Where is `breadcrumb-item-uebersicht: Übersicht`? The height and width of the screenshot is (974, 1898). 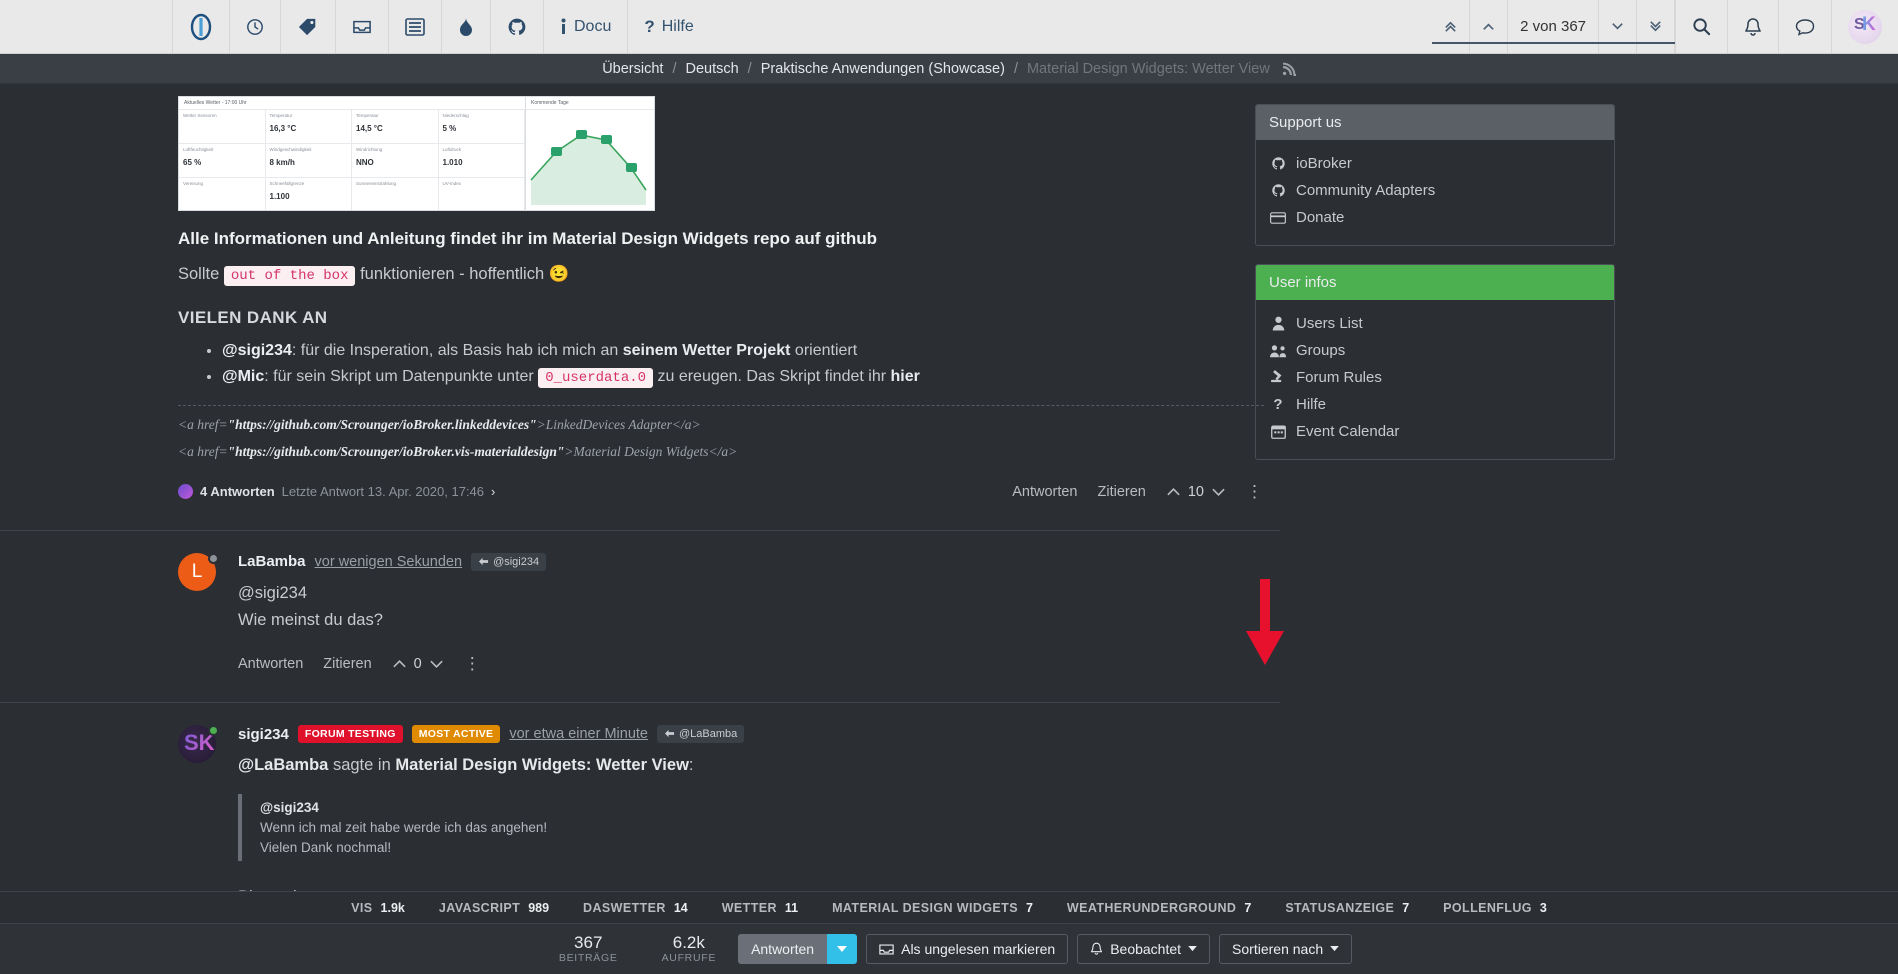 breadcrumb-item-uebersicht: Übersicht is located at coordinates (632, 69).